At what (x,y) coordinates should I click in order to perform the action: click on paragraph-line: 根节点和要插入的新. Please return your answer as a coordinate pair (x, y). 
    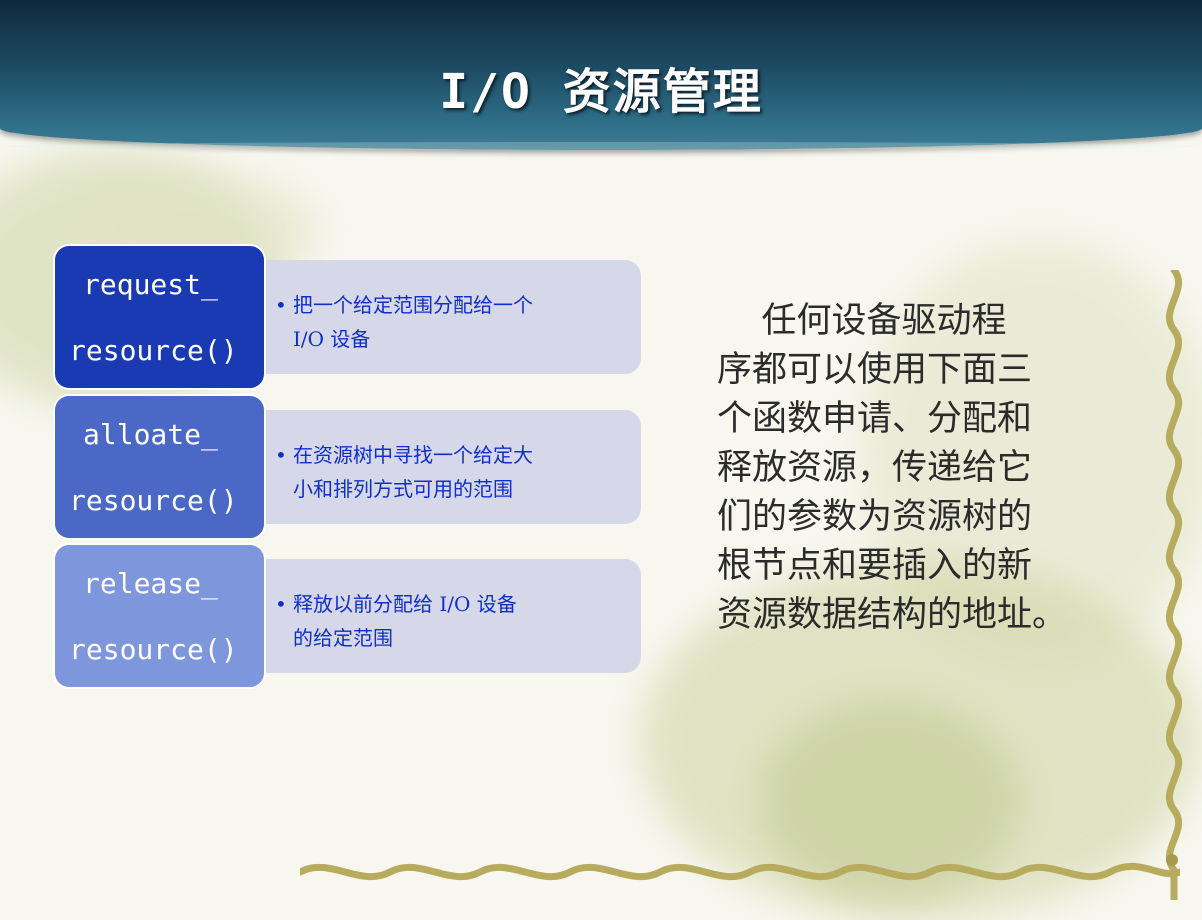
    Looking at the image, I should click on (875, 566).